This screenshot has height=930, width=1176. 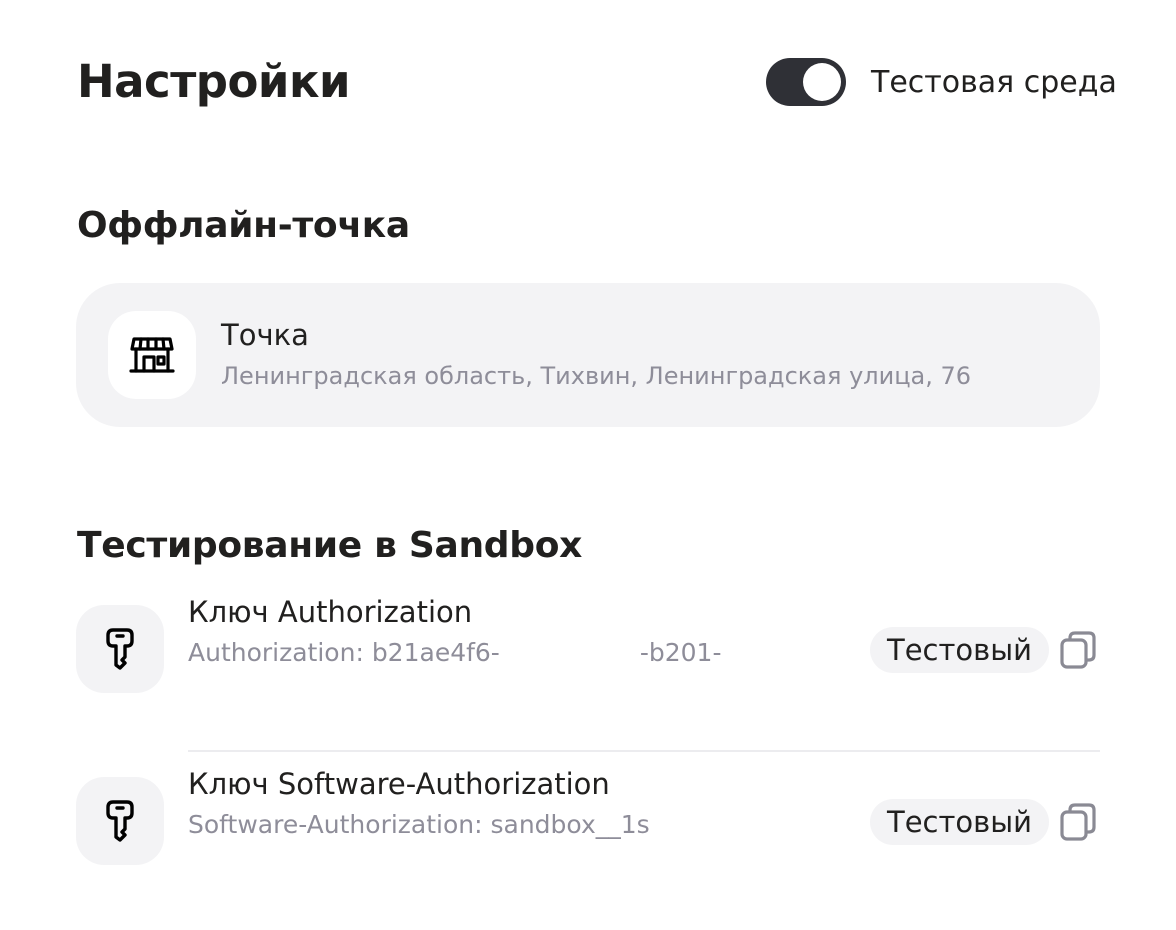 What do you see at coordinates (680, 652) in the screenshot?
I see `authorization-key-value-end: -b201-` at bounding box center [680, 652].